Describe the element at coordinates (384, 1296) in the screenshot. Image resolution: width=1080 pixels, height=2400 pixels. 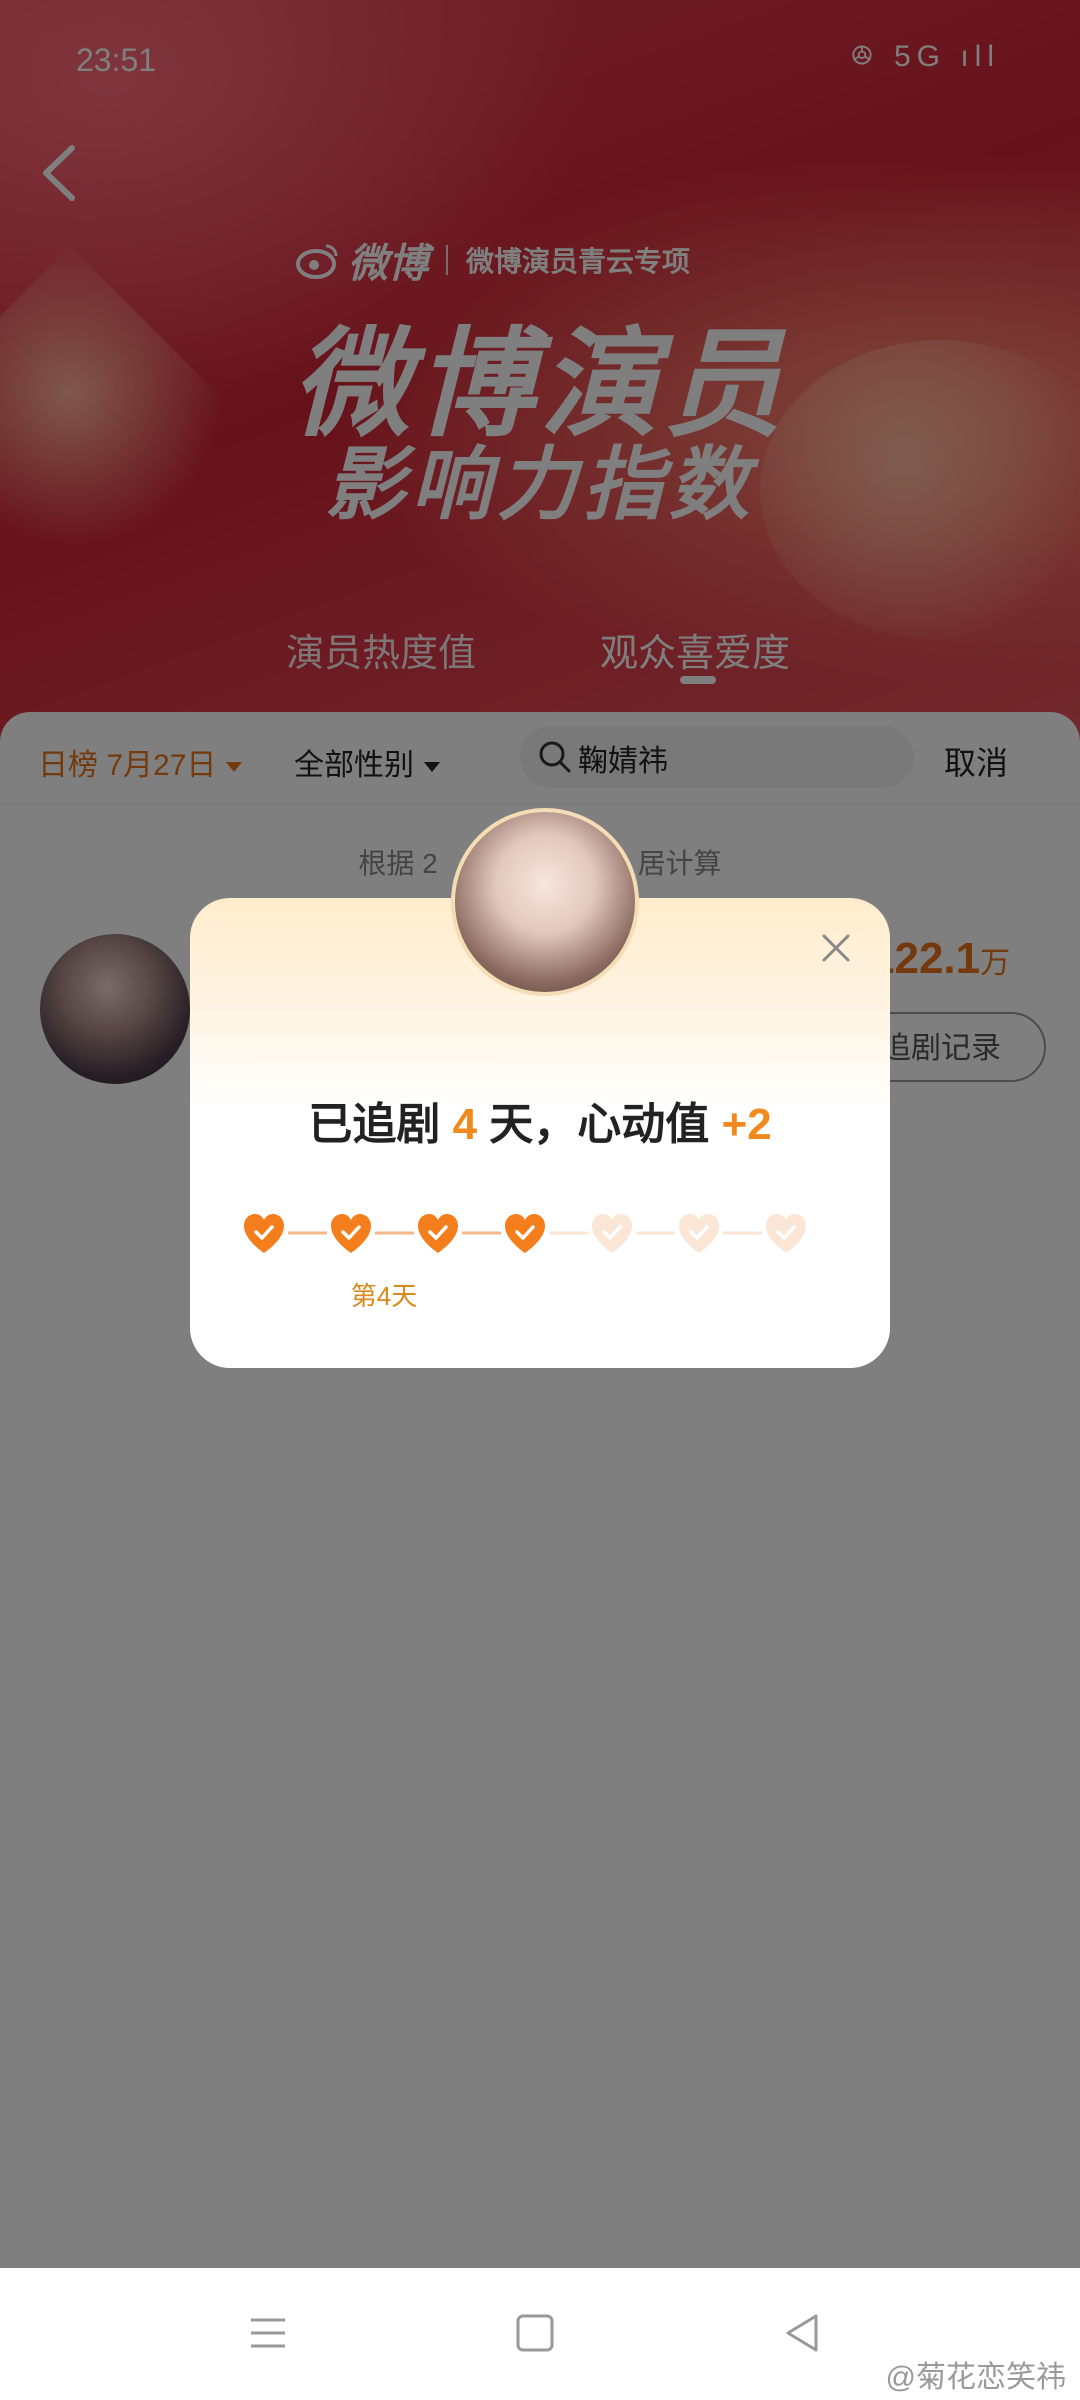
I see `current-day-label: 第4天` at that location.